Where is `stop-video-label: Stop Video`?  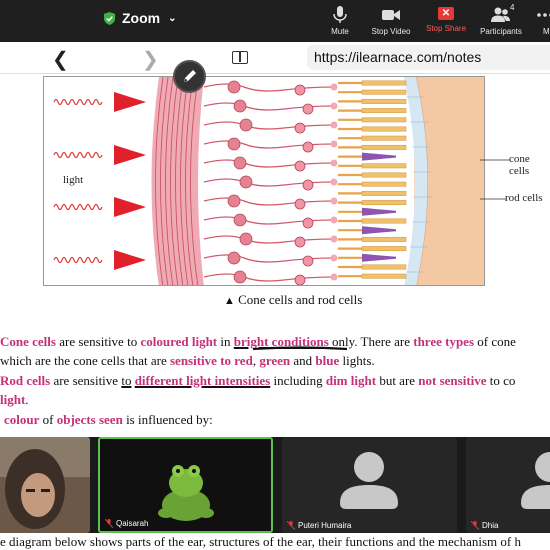 stop-video-label: Stop Video is located at coordinates (391, 31).